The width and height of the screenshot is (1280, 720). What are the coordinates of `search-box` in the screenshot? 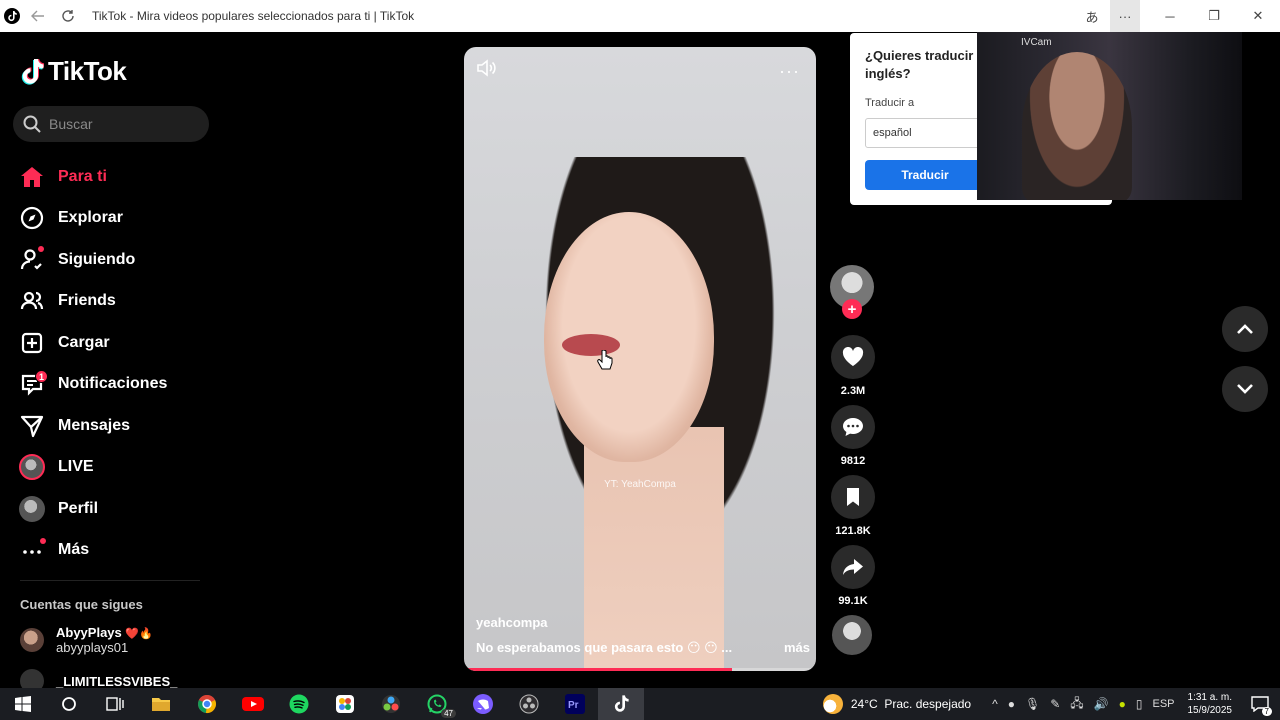 It's located at (111, 124).